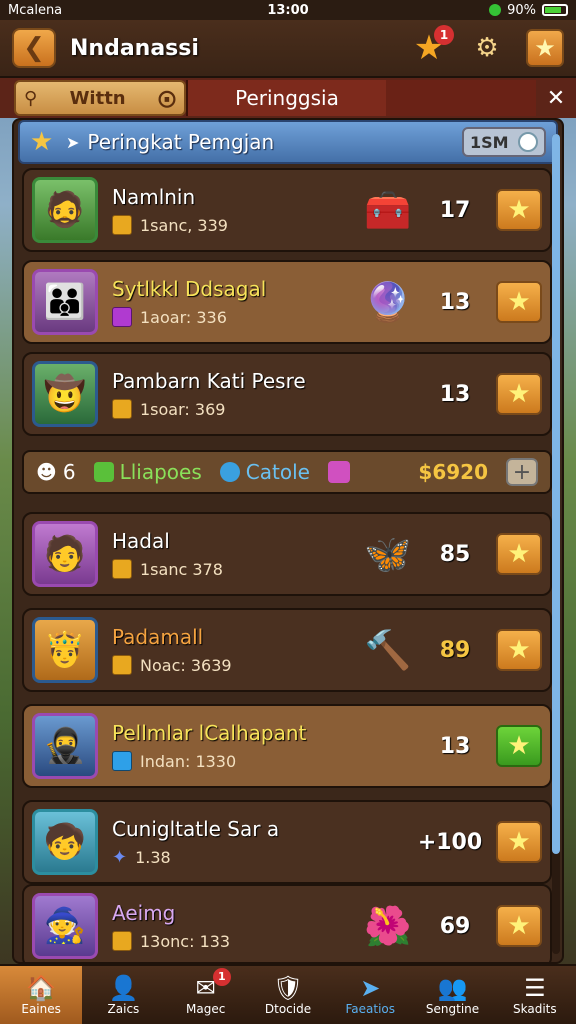  I want to click on reward-item-icon: 🧰, so click(388, 209).